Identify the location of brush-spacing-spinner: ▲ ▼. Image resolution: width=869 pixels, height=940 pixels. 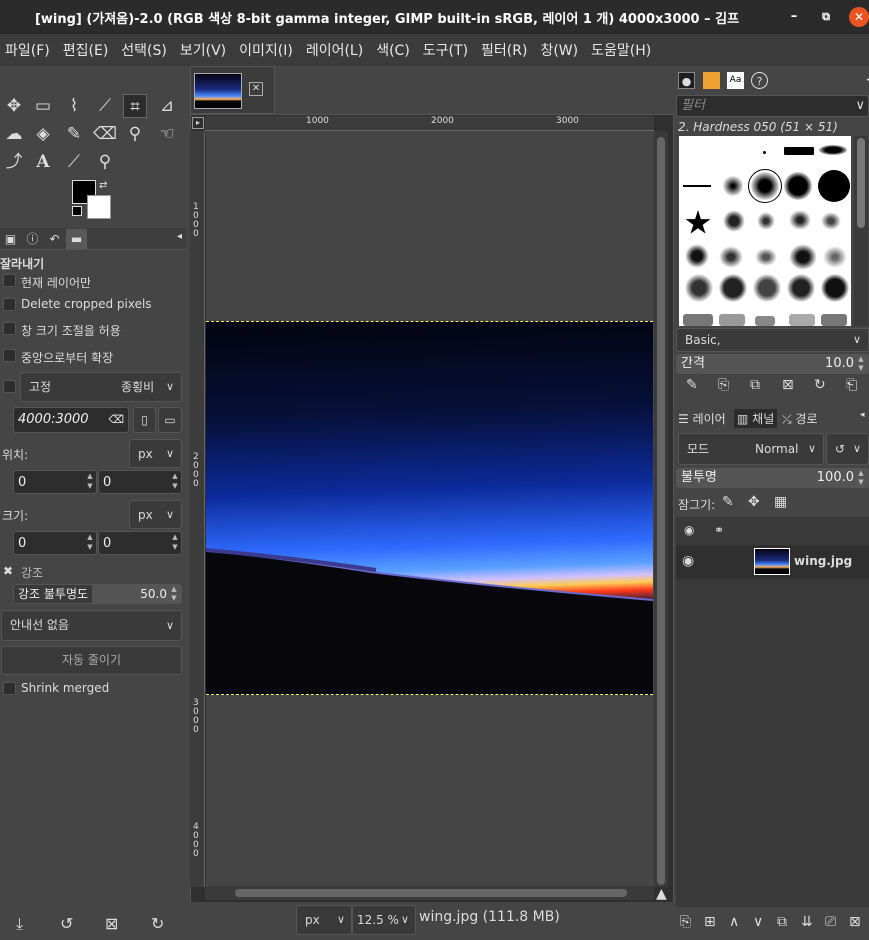
(861, 364).